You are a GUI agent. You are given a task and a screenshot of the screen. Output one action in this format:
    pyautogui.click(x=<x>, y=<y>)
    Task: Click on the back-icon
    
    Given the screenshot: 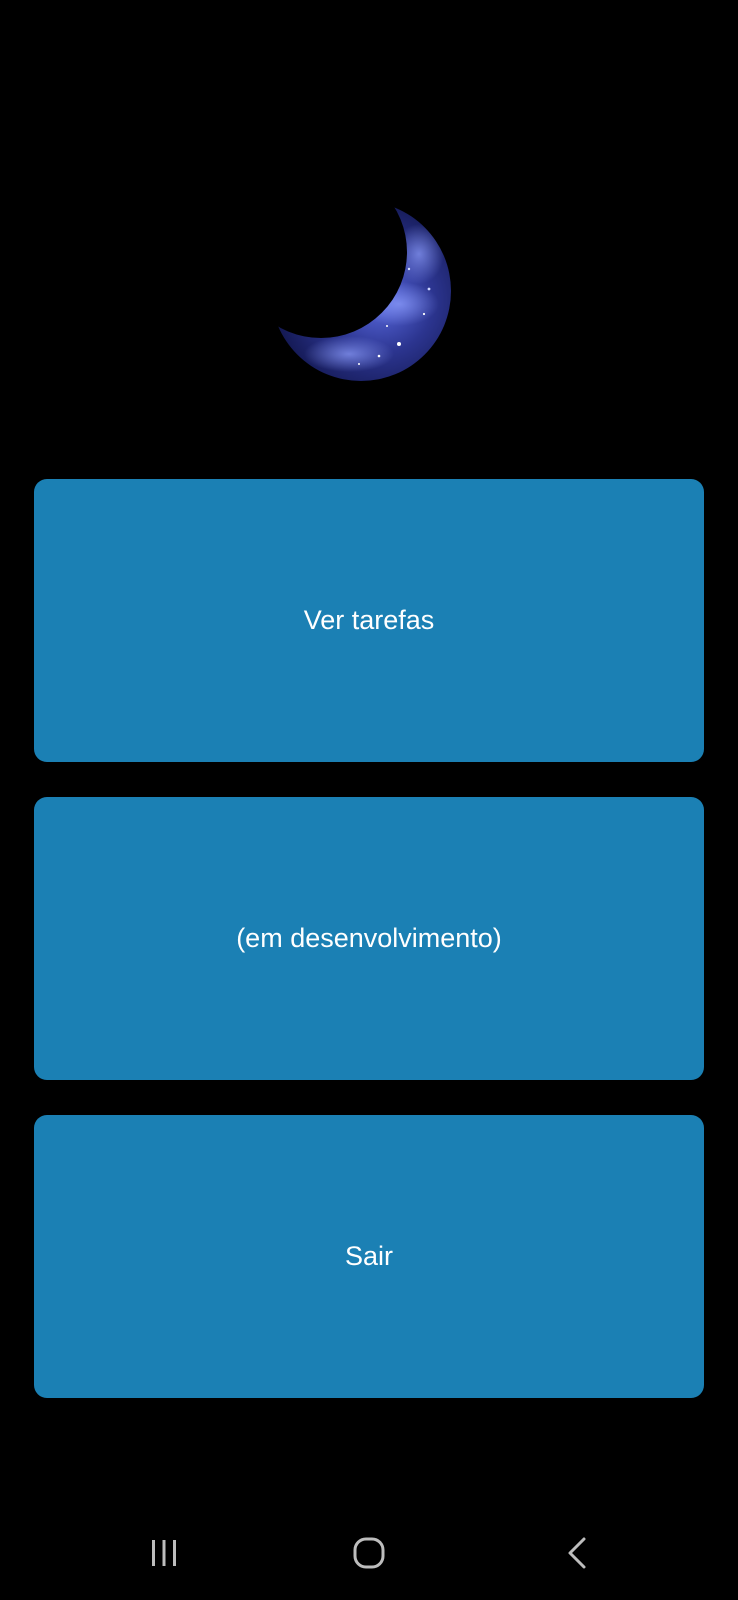 What is the action you would take?
    pyautogui.click(x=577, y=1552)
    